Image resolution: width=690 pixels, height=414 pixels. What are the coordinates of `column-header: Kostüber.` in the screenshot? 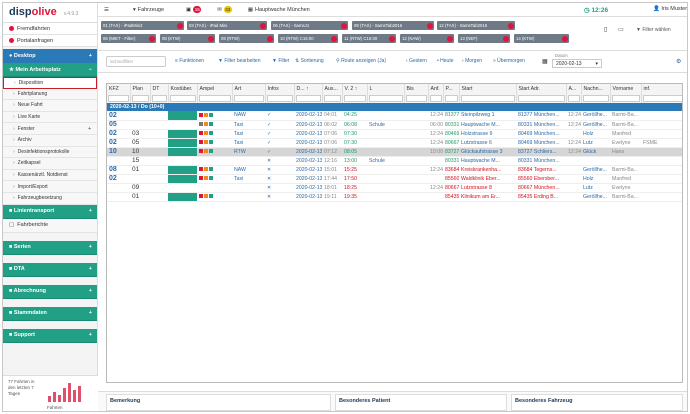 It's located at (183, 89).